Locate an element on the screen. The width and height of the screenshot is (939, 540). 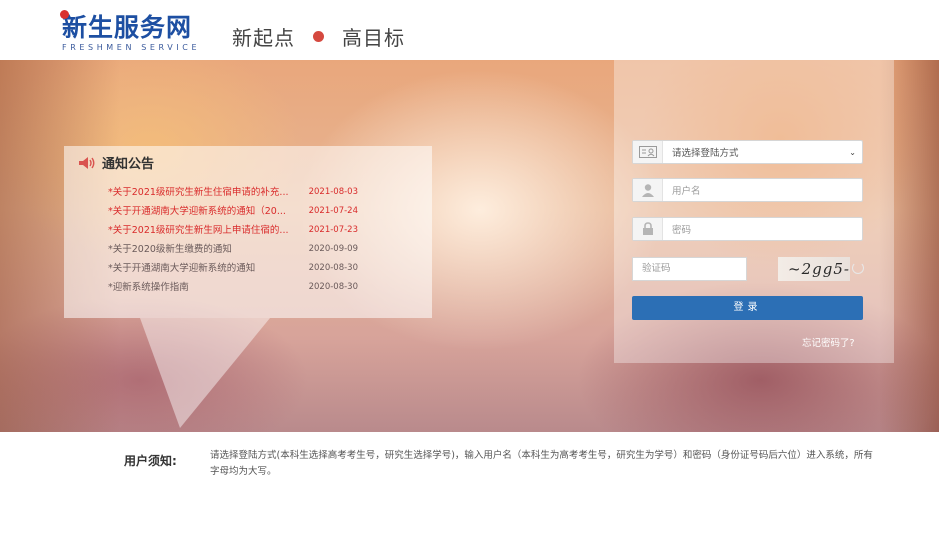
notice-title: 通知公告 is located at coordinates (116, 162).